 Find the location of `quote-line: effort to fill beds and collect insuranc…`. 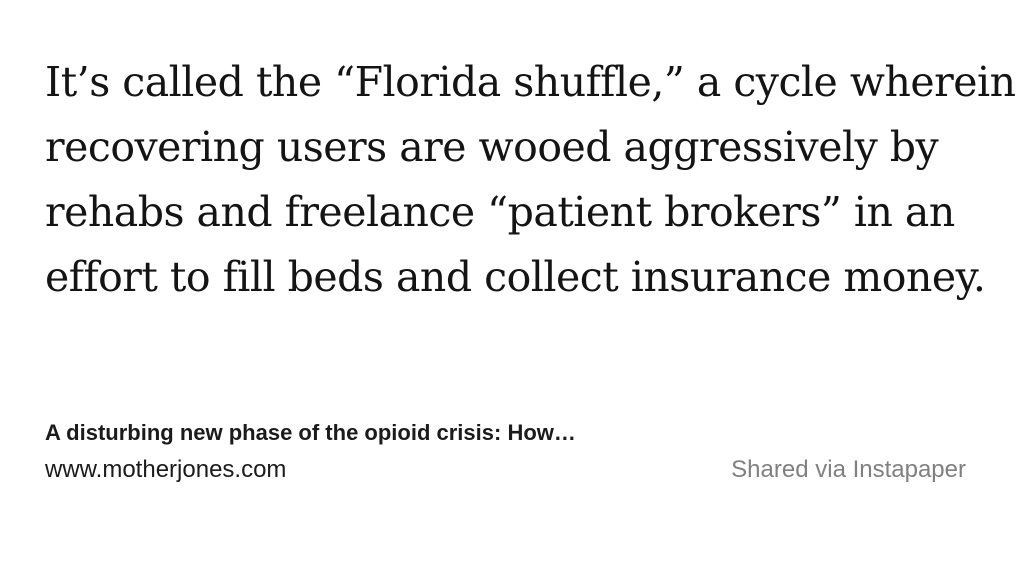

quote-line: effort to fill beds and collect insuranc… is located at coordinates (515, 277).